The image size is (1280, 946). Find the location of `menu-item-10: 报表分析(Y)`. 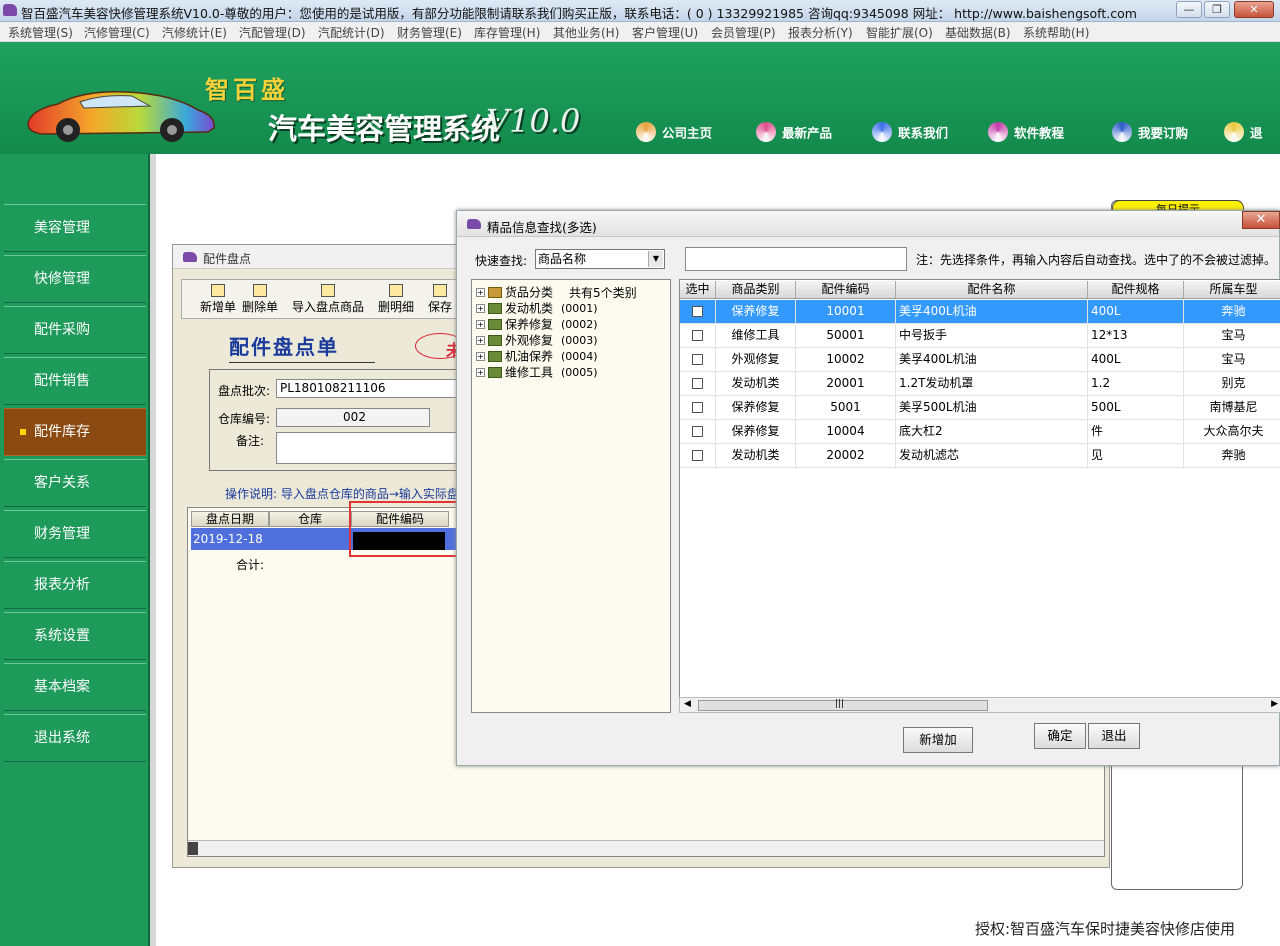

menu-item-10: 报表分析(Y) is located at coordinates (820, 32).